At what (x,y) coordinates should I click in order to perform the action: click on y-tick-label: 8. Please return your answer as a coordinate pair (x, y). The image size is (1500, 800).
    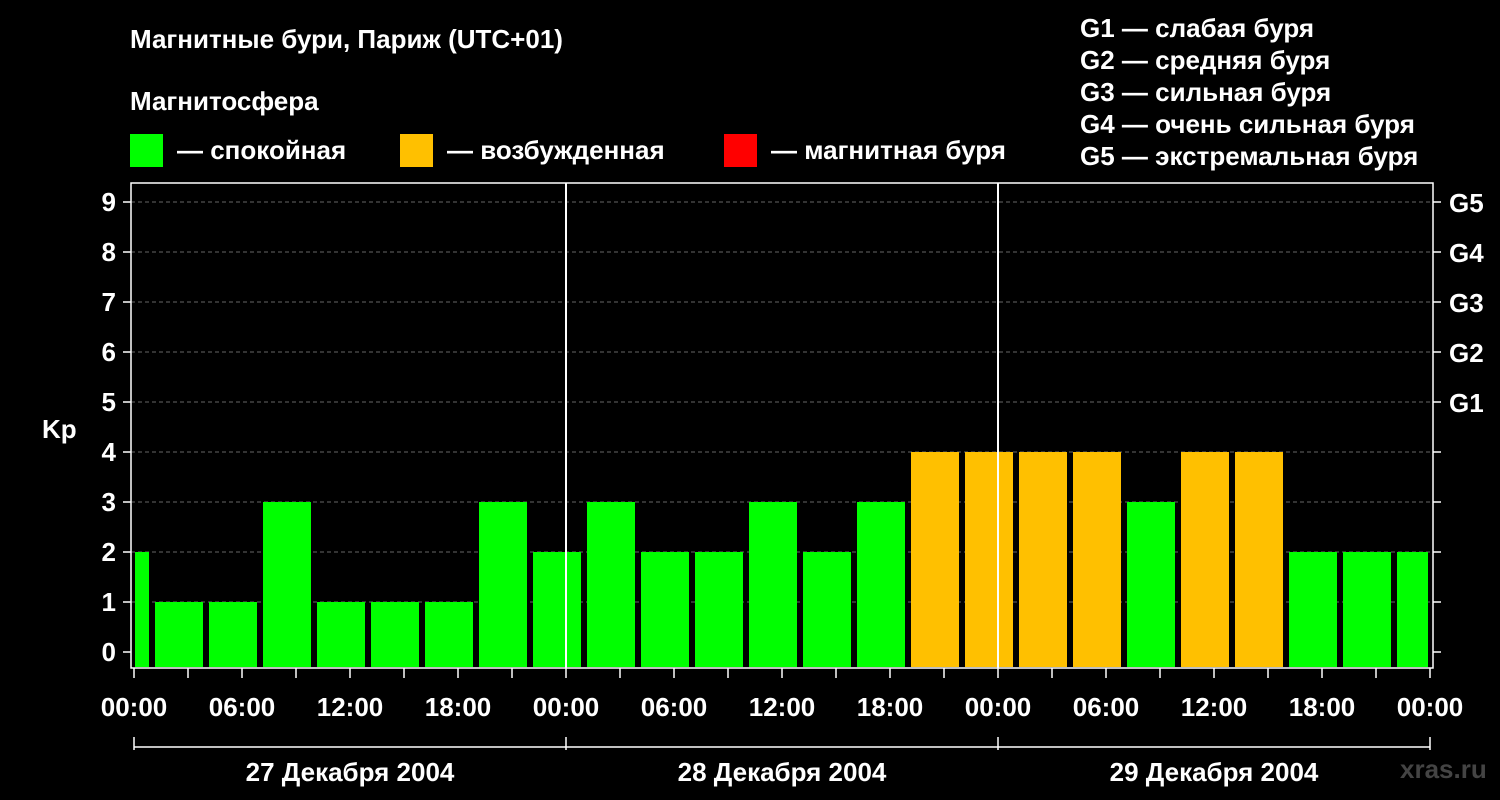
    Looking at the image, I should click on (109, 252).